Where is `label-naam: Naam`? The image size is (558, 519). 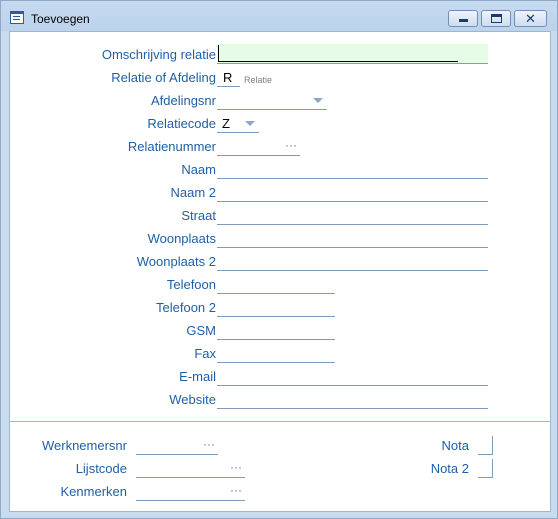 label-naam: Naam is located at coordinates (198, 169).